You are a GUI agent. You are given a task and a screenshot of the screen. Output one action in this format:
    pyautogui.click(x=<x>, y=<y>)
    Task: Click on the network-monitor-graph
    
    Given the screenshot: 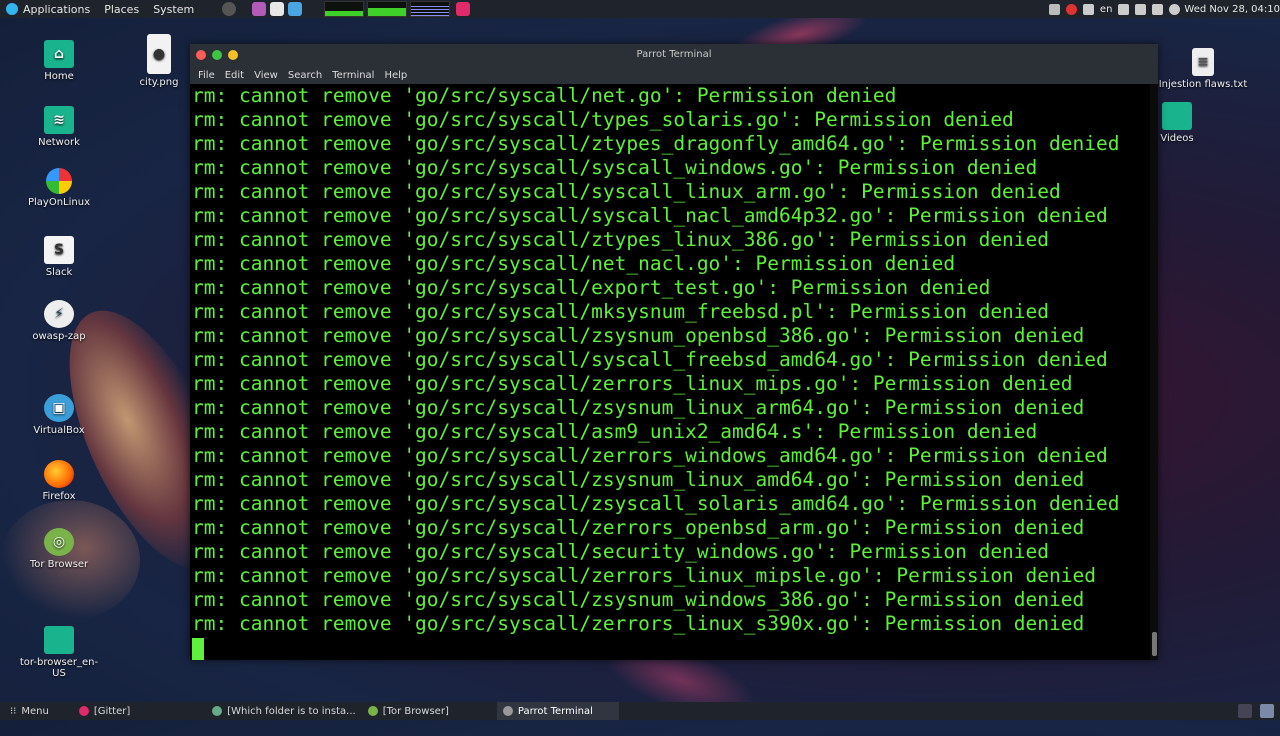 What is the action you would take?
    pyautogui.click(x=430, y=9)
    